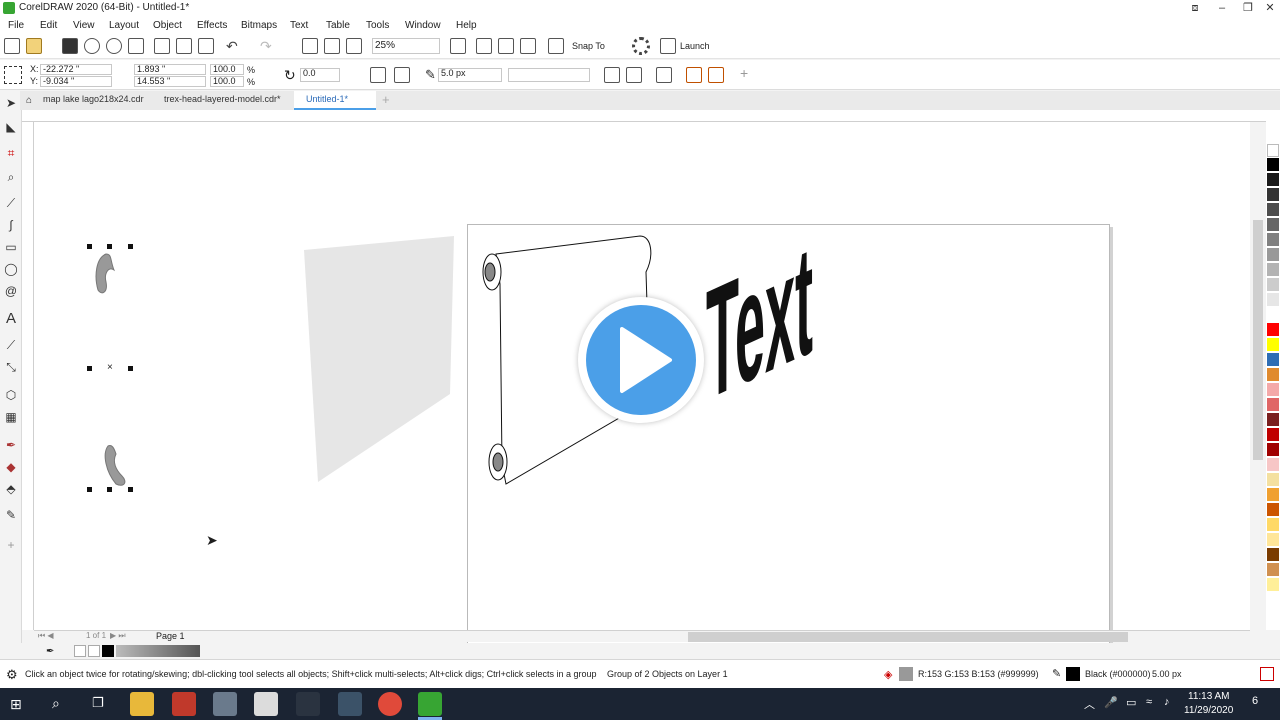 The image size is (1280, 720). I want to click on fill-color-swatch, so click(906, 674).